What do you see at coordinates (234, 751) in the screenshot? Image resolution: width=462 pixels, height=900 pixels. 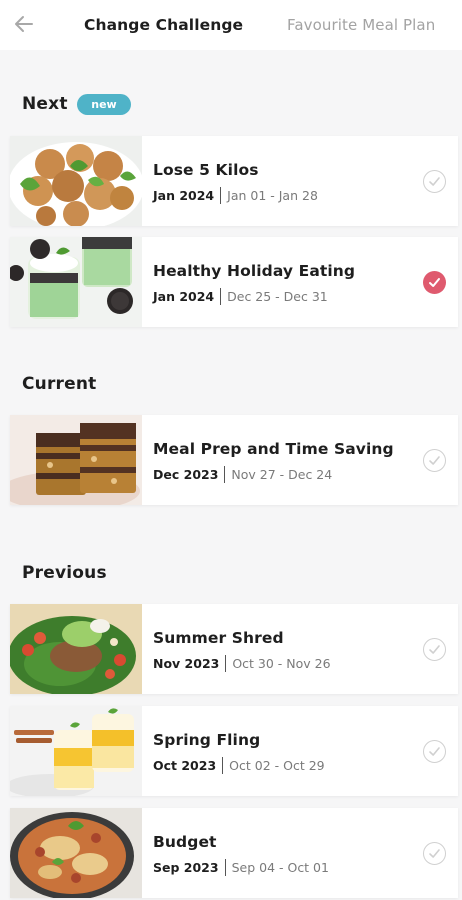 I see `challenge-card: Spring Fling Oct 2023 Oct 02 - Oct 29` at bounding box center [234, 751].